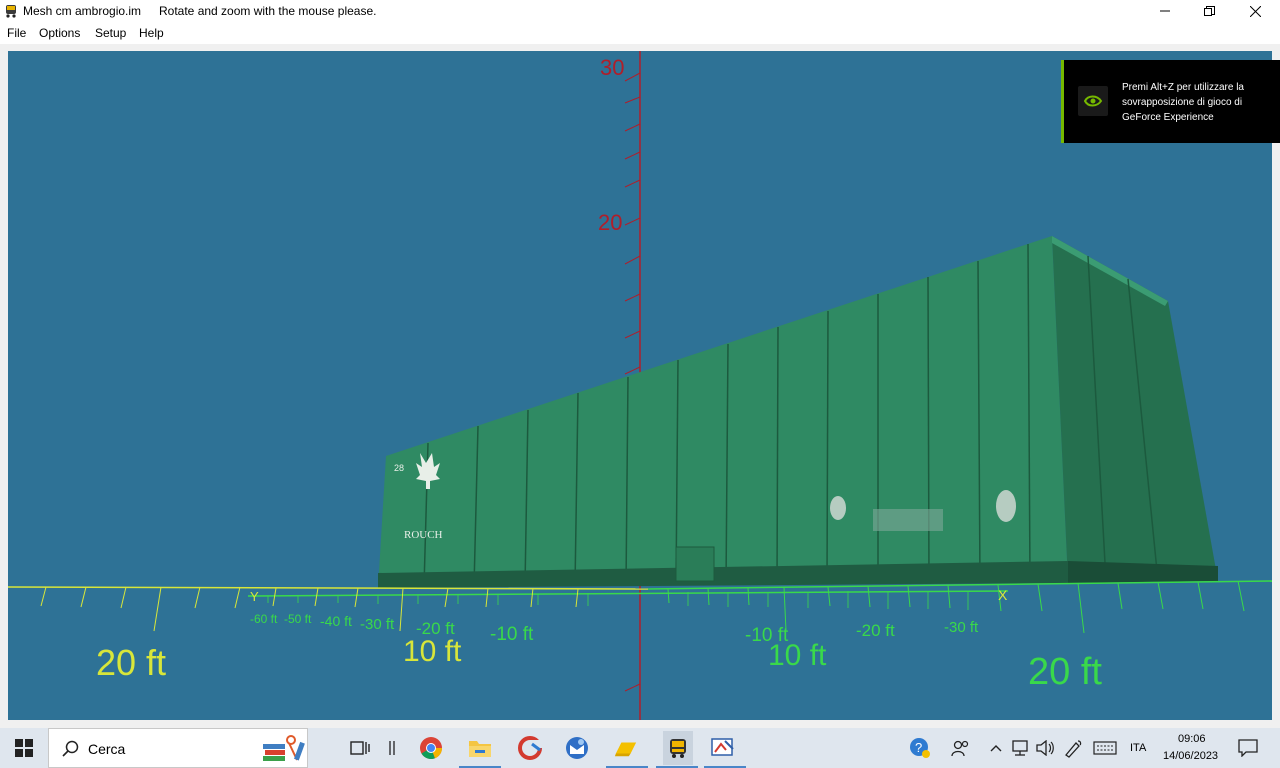  Describe the element at coordinates (1073, 748) in the screenshot. I see `pen-icon` at that location.